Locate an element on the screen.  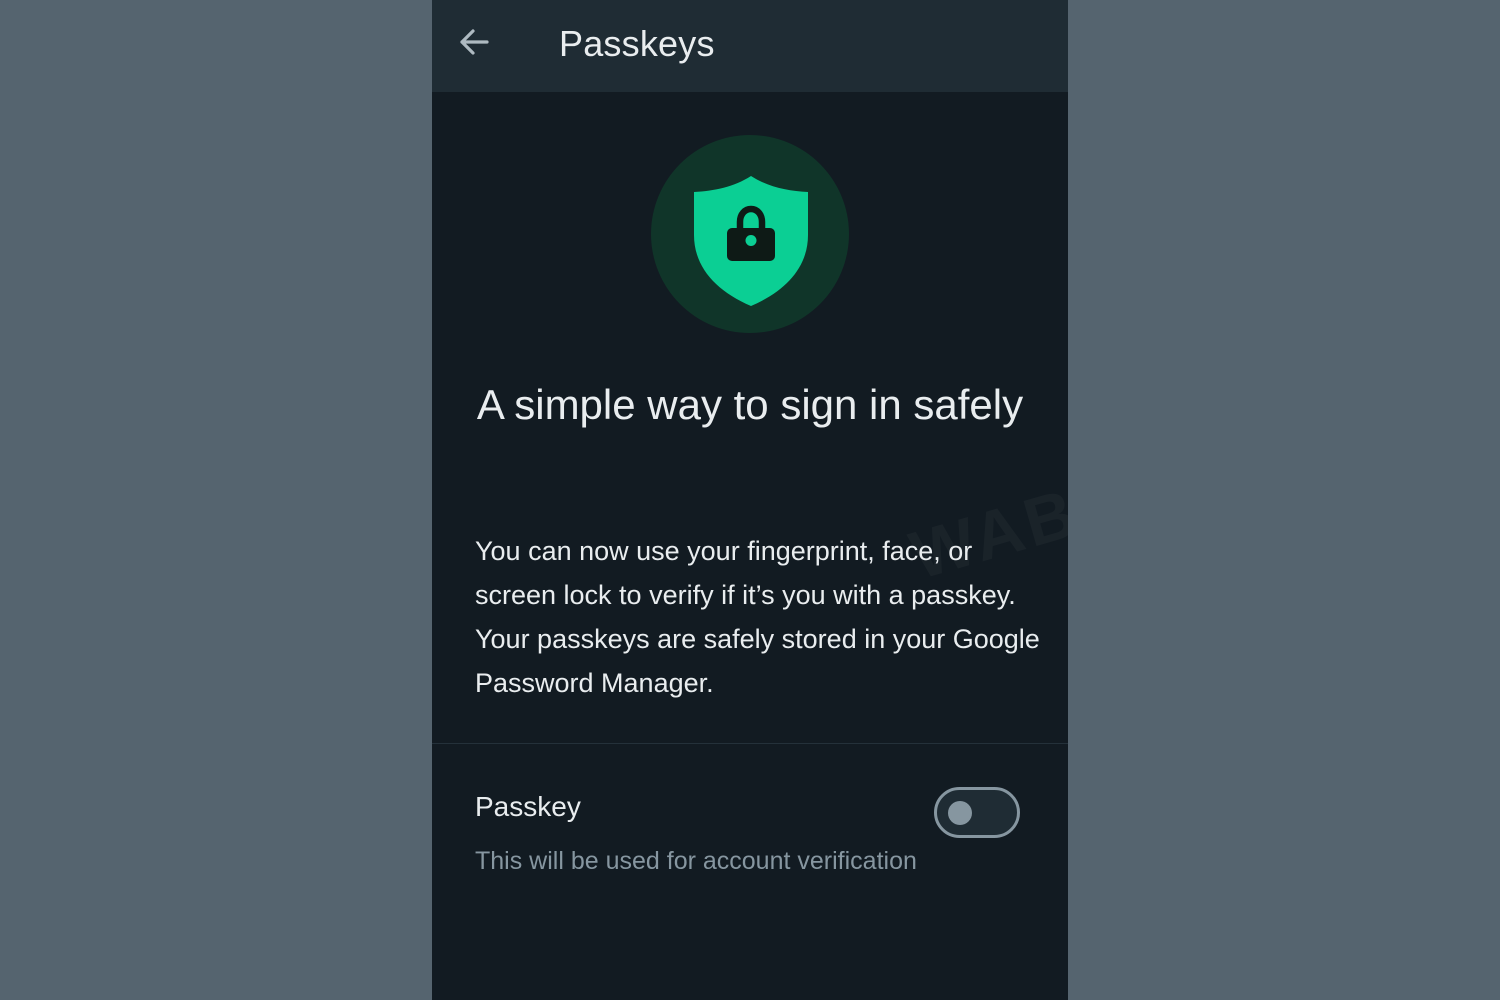
arrow-left-icon is located at coordinates (474, 42).